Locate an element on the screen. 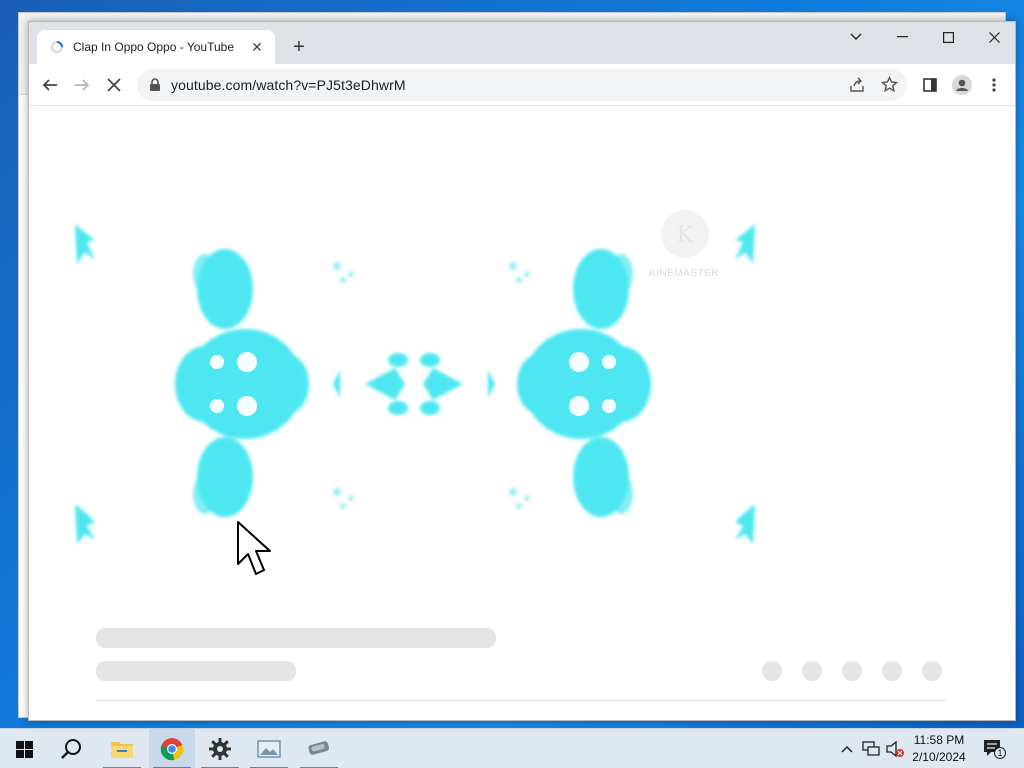 Image resolution: width=1024 pixels, height=768 pixels. notification-center-icon: 1 is located at coordinates (994, 749).